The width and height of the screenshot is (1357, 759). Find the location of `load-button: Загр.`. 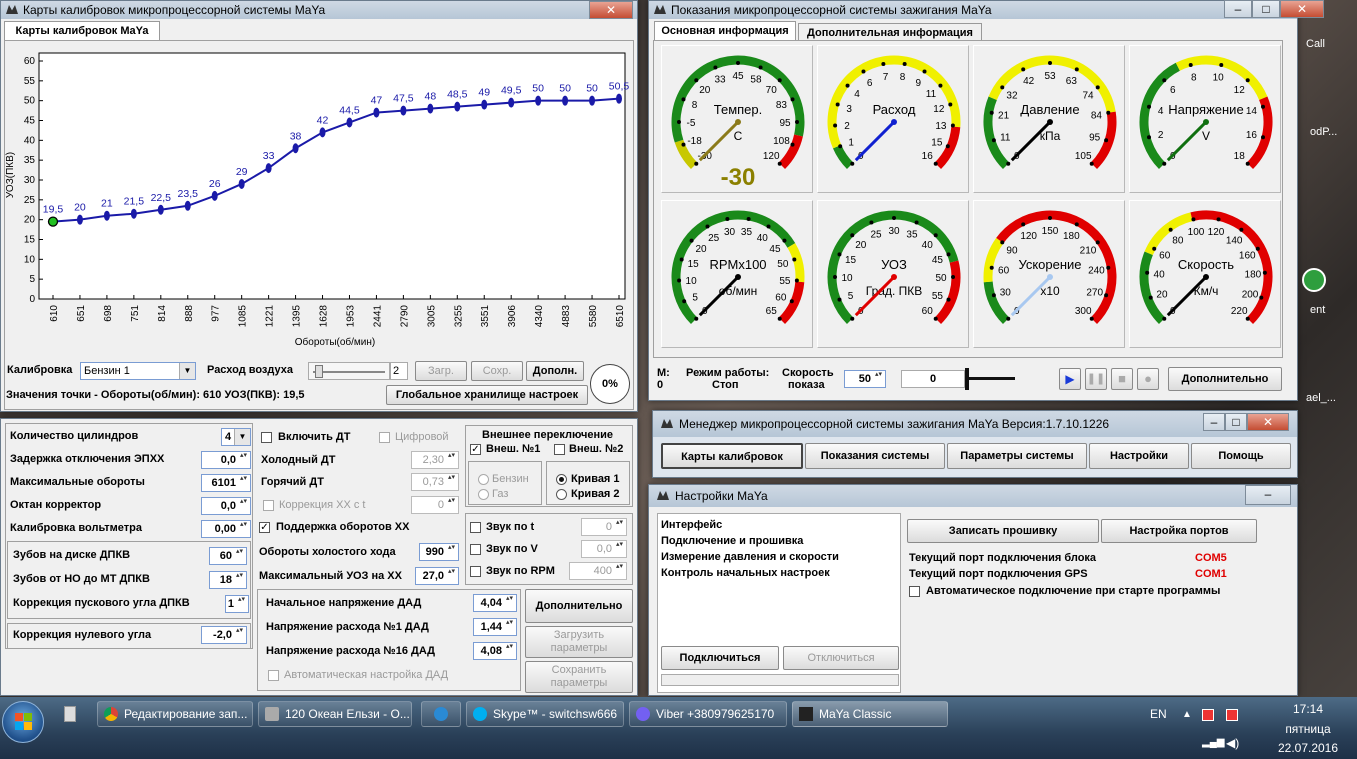

load-button: Загр. is located at coordinates (441, 371).